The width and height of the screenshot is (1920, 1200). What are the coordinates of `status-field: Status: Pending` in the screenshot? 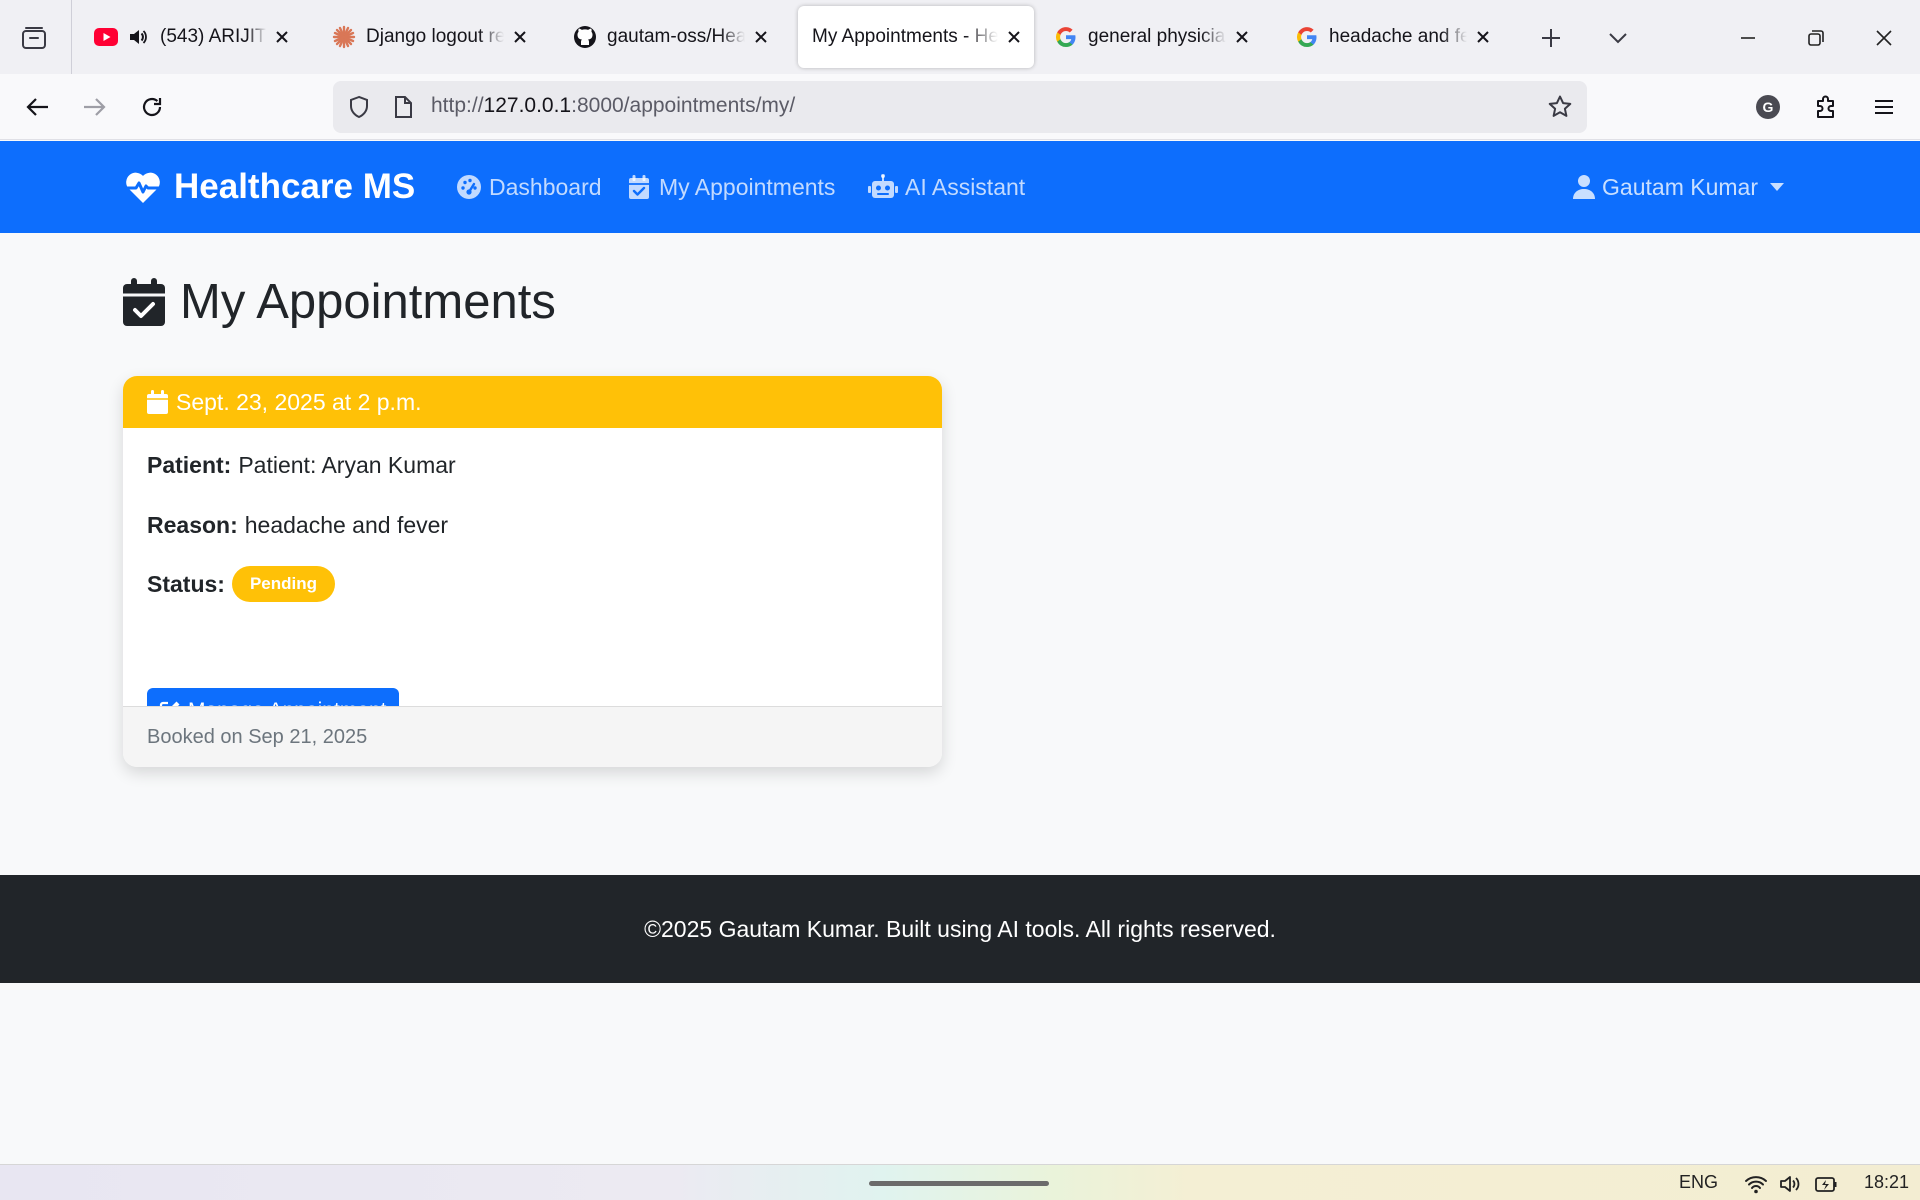 It's located at (241, 584).